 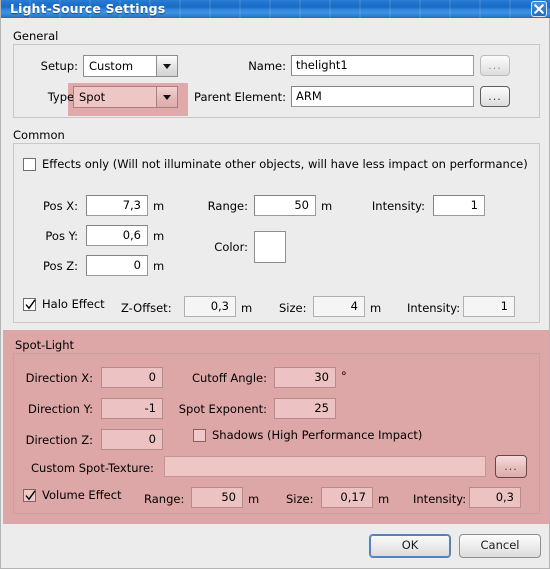 What do you see at coordinates (159, 236) in the screenshot?
I see `pos-y-unit: m` at bounding box center [159, 236].